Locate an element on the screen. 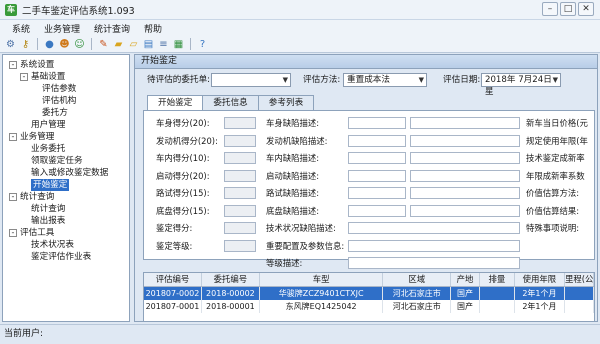 This screenshot has width=600, height=344. tree-item-label: 系统设置 is located at coordinates (37, 65).